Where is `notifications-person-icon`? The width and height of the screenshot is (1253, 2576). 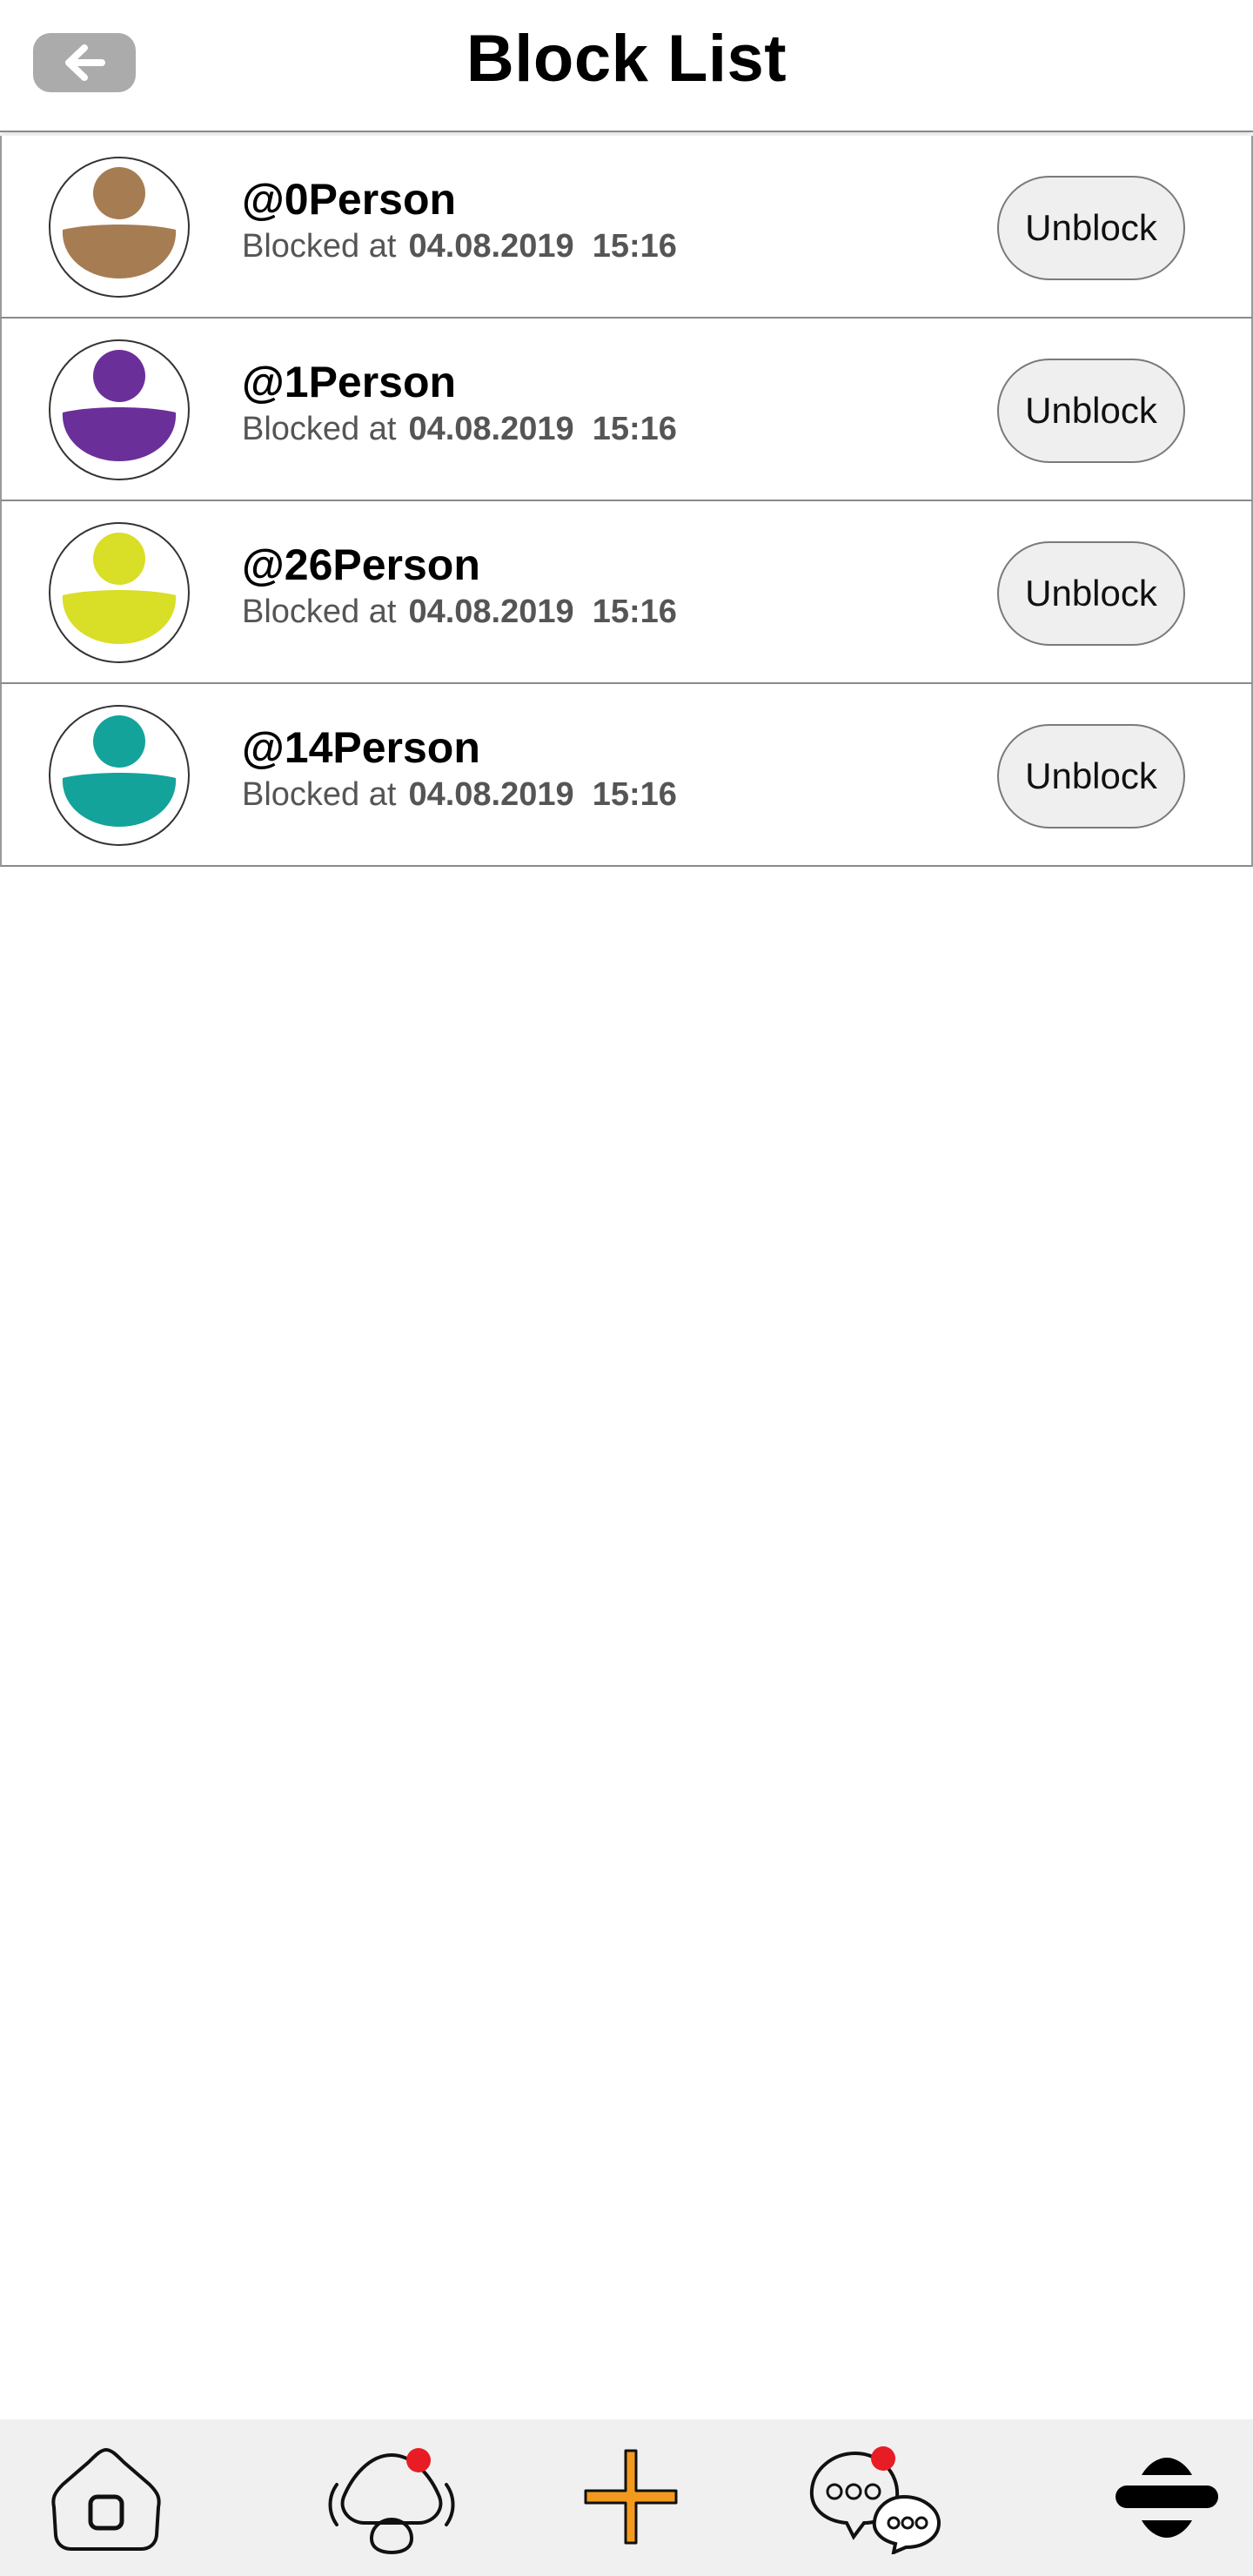 notifications-person-icon is located at coordinates (391, 2501).